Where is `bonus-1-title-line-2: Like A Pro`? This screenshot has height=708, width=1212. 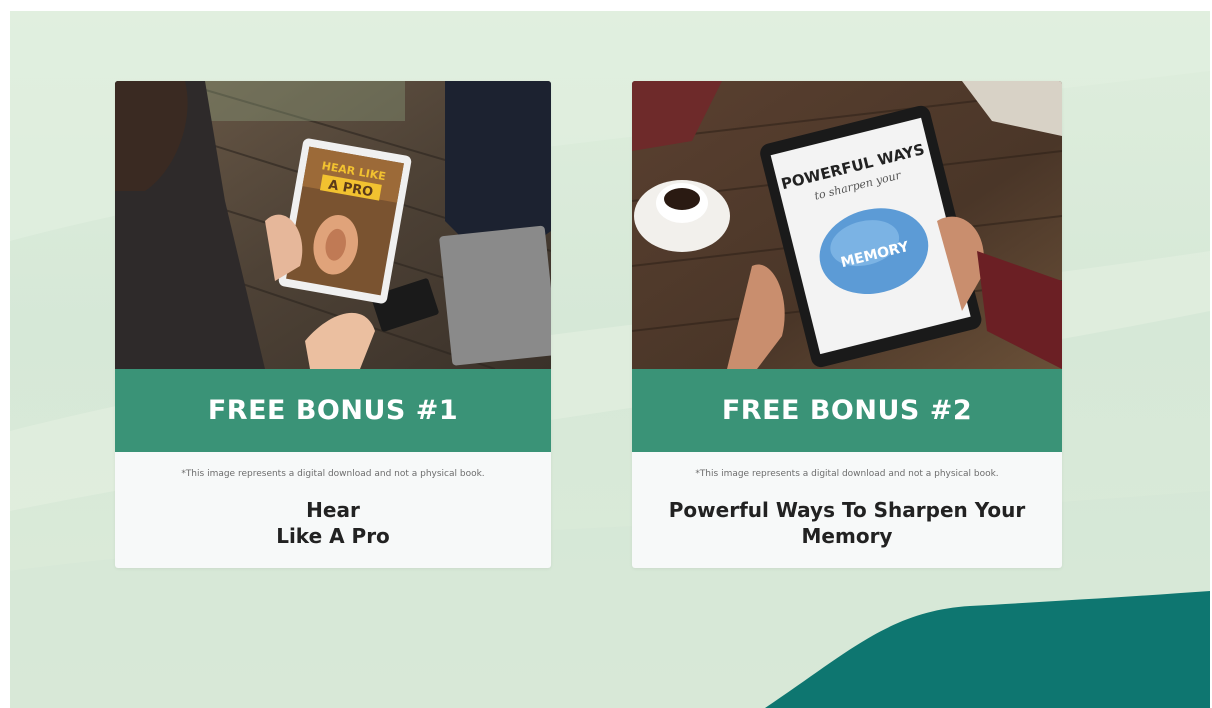 bonus-1-title-line-2: Like A Pro is located at coordinates (333, 536).